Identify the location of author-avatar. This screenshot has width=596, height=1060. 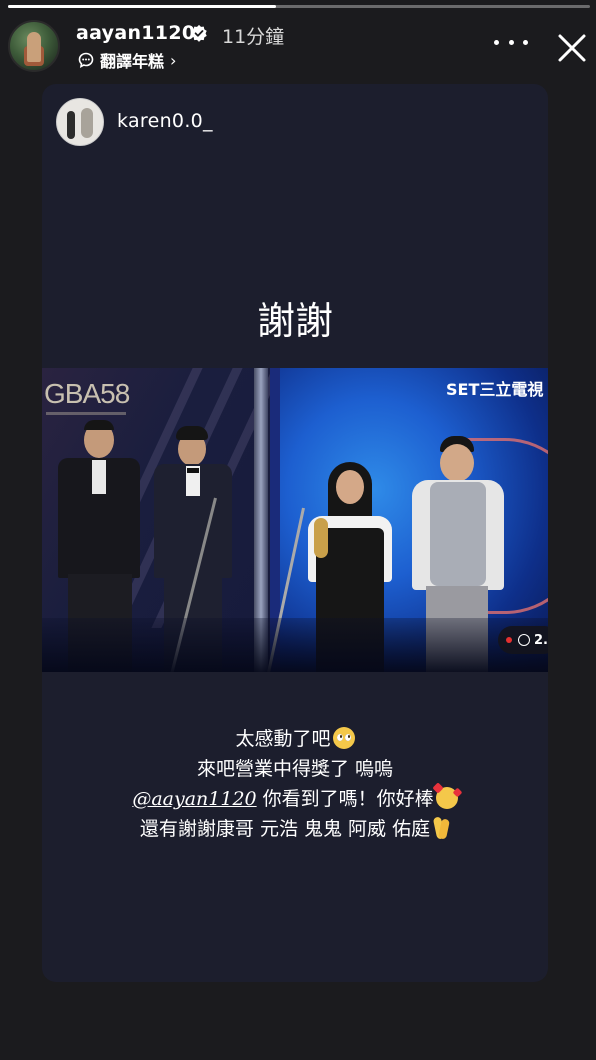
(34, 46).